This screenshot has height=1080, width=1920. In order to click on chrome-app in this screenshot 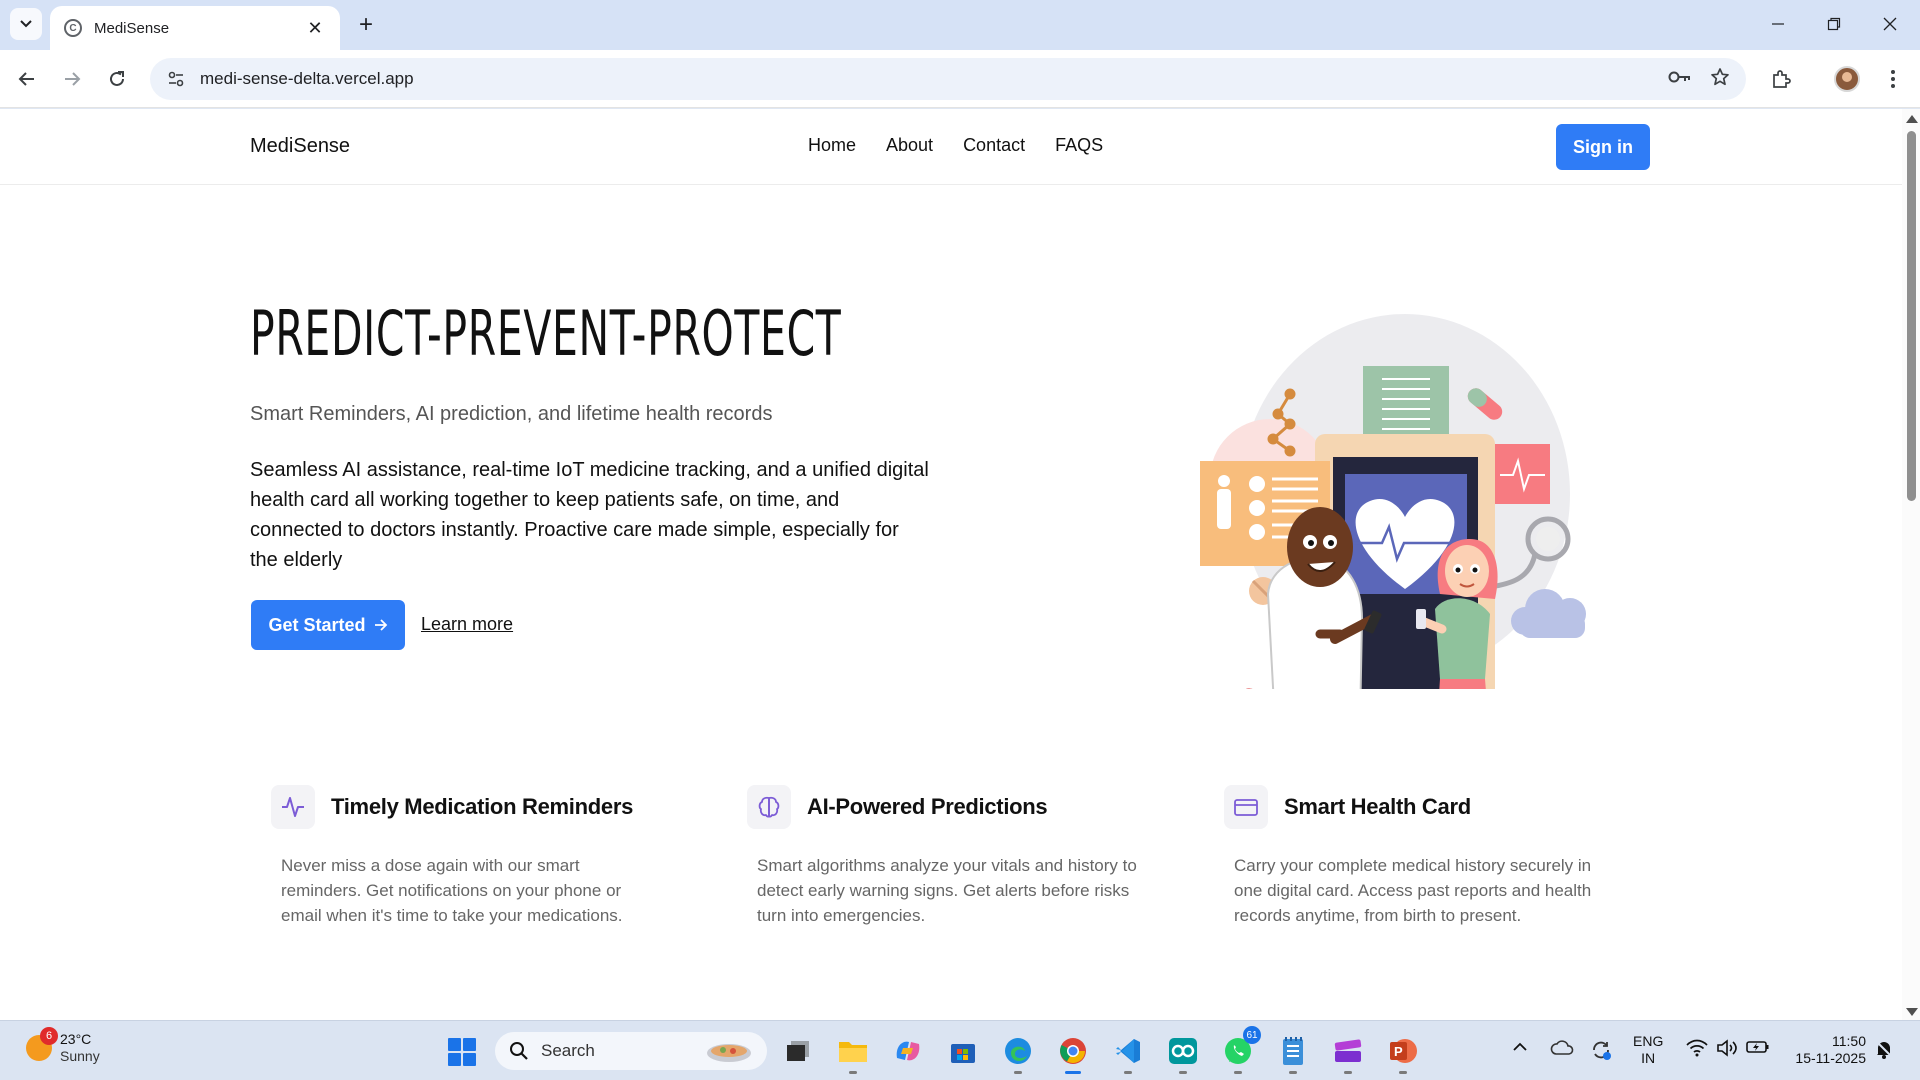, I will do `click(1073, 1054)`.